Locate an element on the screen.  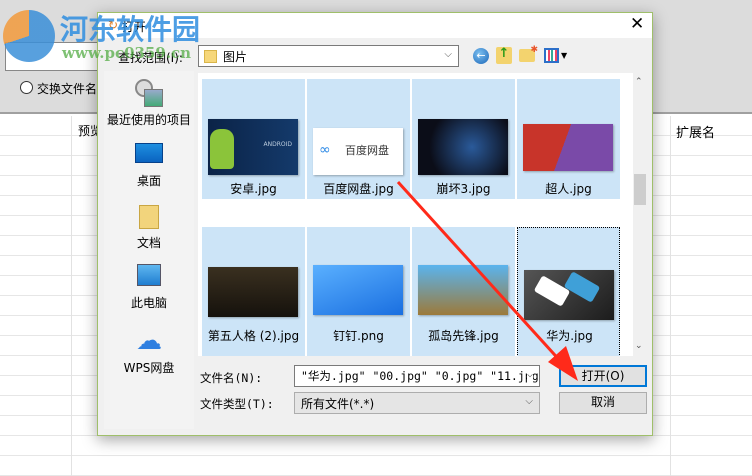
arrow-shaft is located at coordinates (480, 273).